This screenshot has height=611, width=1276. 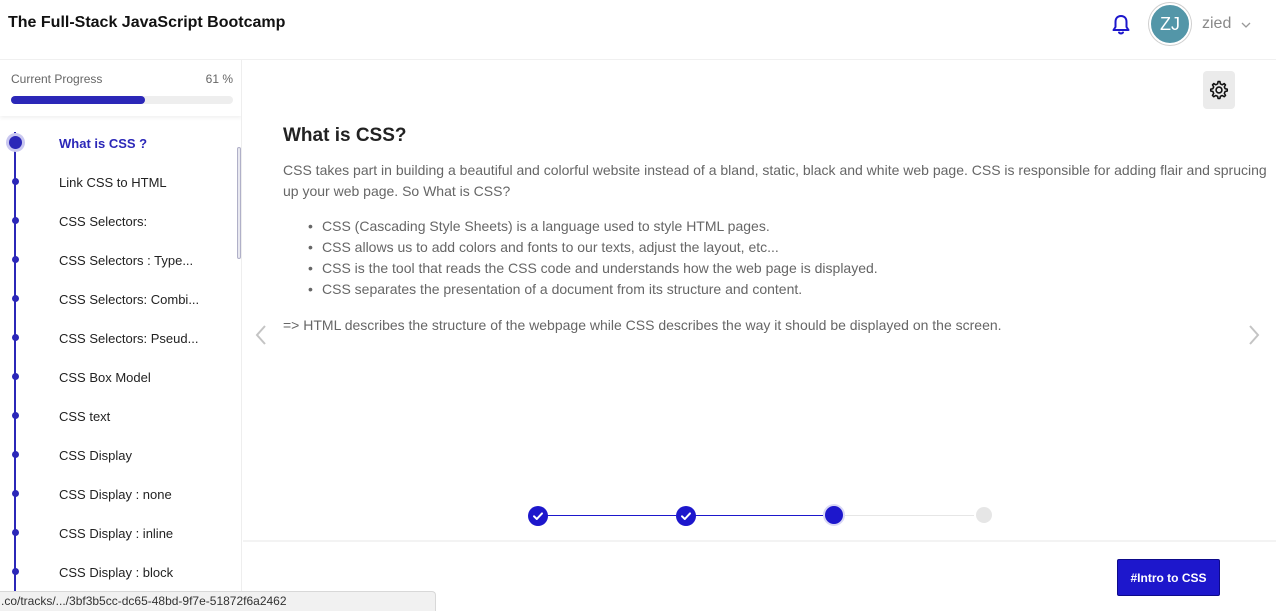 I want to click on sidebar-item-lesson: Link CSS to HTML, so click(x=118, y=182).